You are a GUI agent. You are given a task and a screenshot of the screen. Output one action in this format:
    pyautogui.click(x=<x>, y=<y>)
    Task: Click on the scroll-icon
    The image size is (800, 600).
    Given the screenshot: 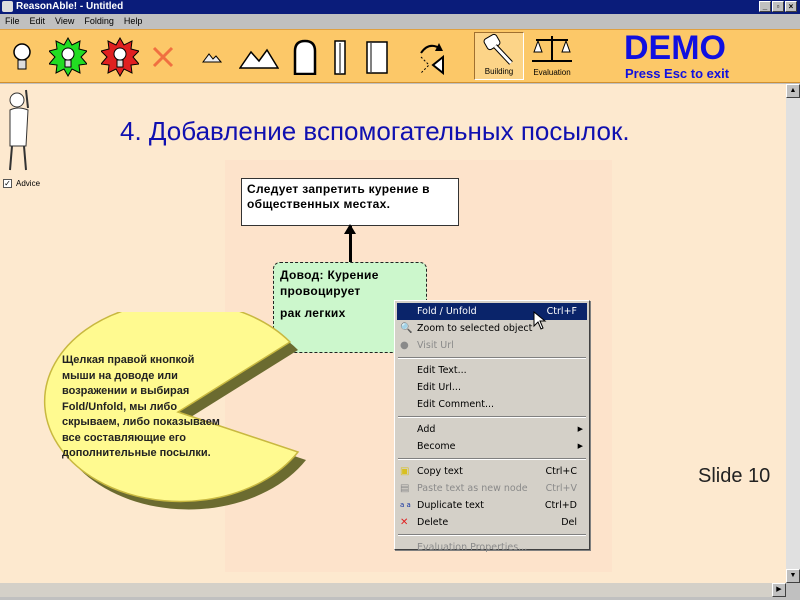 What is the action you would take?
    pyautogui.click(x=377, y=57)
    